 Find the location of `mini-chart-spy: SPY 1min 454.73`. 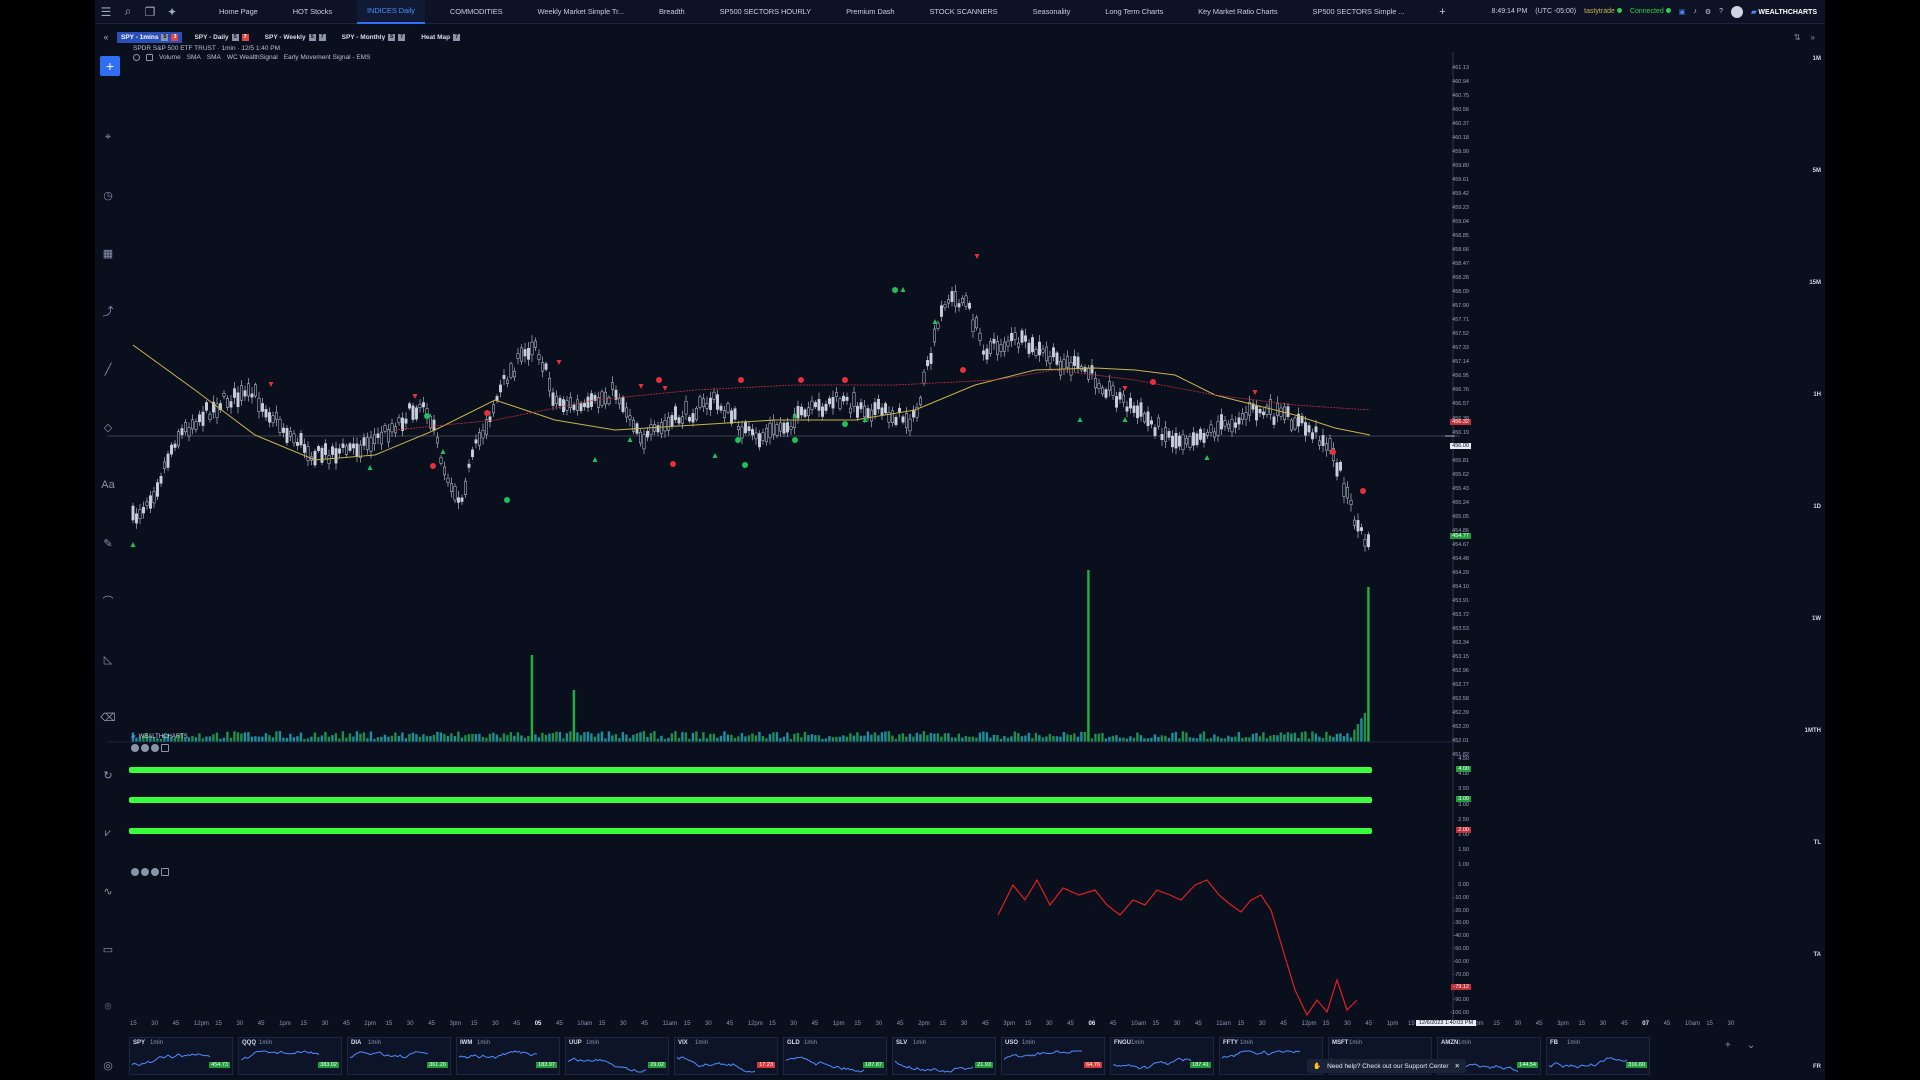

mini-chart-spy: SPY 1min 454.73 is located at coordinates (181, 1056).